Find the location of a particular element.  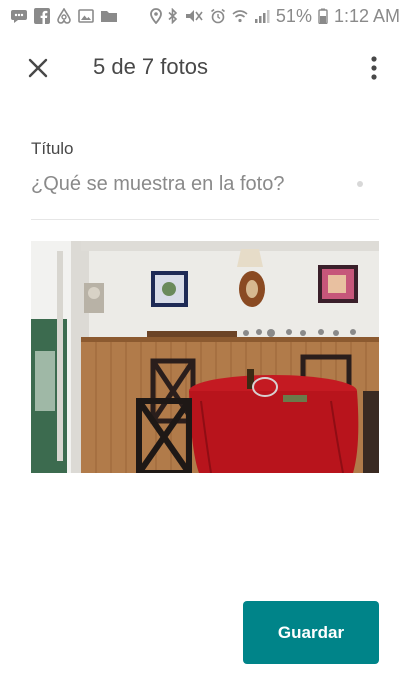

folder-icon is located at coordinates (109, 16).